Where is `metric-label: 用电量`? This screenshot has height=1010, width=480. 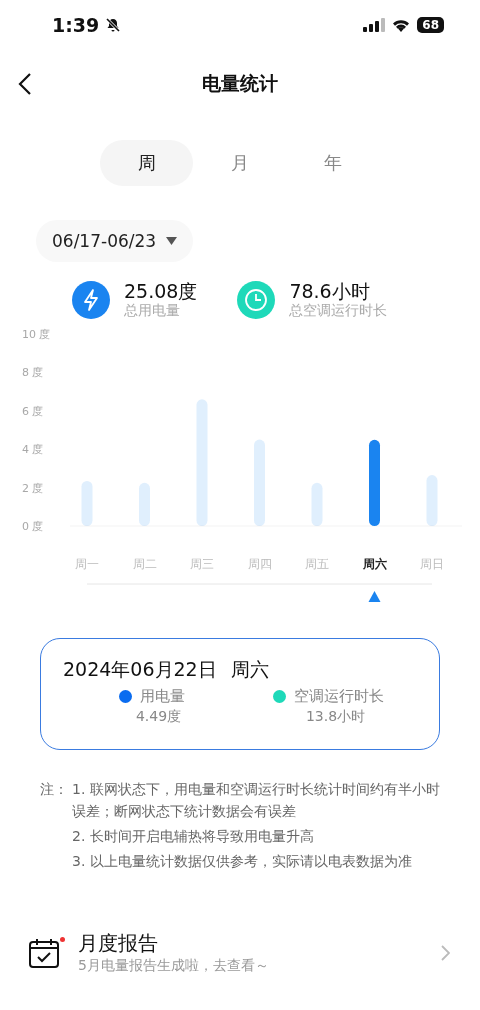
metric-label: 用电量 is located at coordinates (162, 696).